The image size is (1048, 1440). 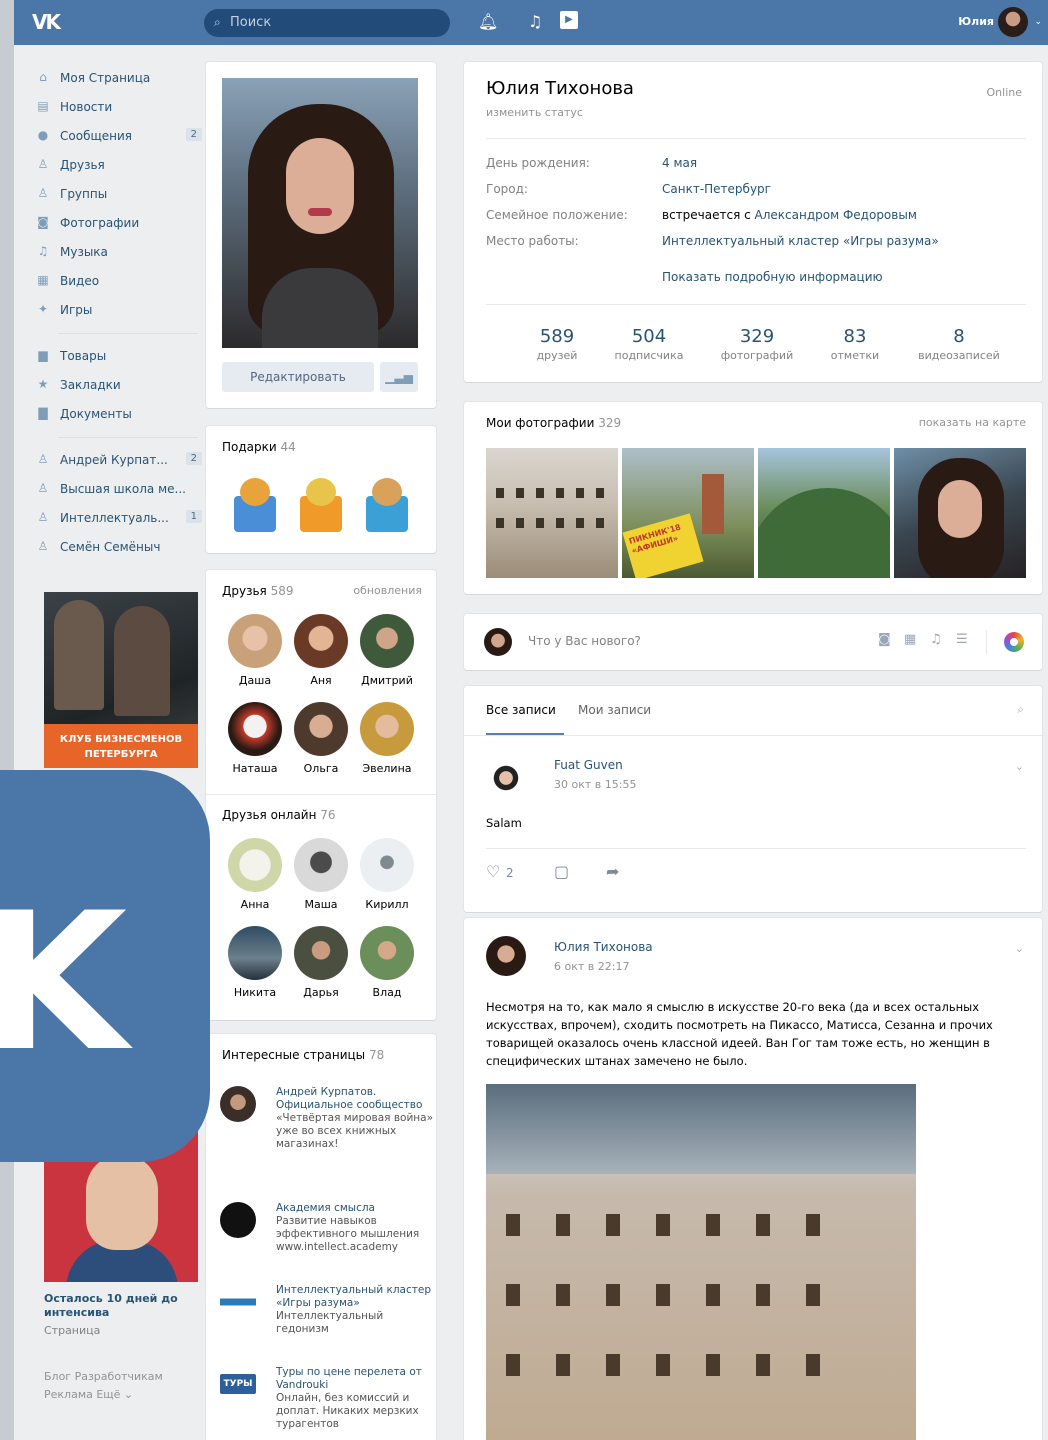 I want to click on sidebar-item-news: ▤ Новости, so click(x=118, y=107).